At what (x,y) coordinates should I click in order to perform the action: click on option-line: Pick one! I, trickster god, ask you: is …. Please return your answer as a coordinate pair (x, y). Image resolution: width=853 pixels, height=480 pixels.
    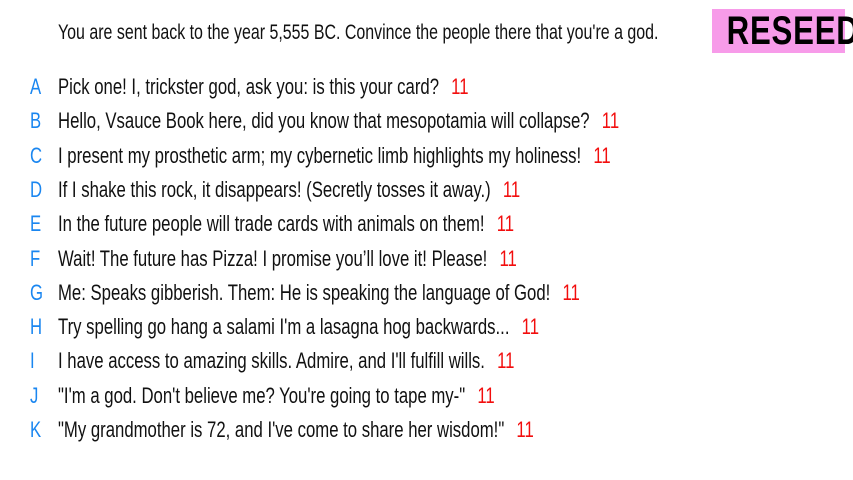
    Looking at the image, I should click on (328, 87).